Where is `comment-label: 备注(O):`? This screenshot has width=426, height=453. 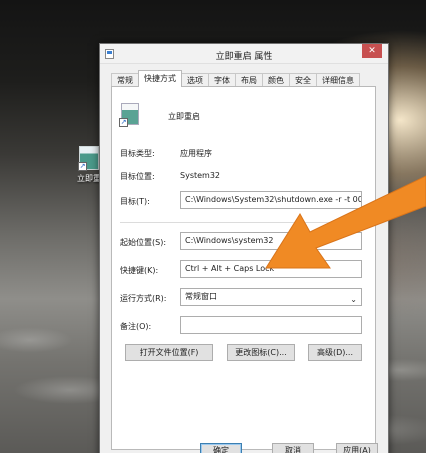 comment-label: 备注(O): is located at coordinates (136, 326).